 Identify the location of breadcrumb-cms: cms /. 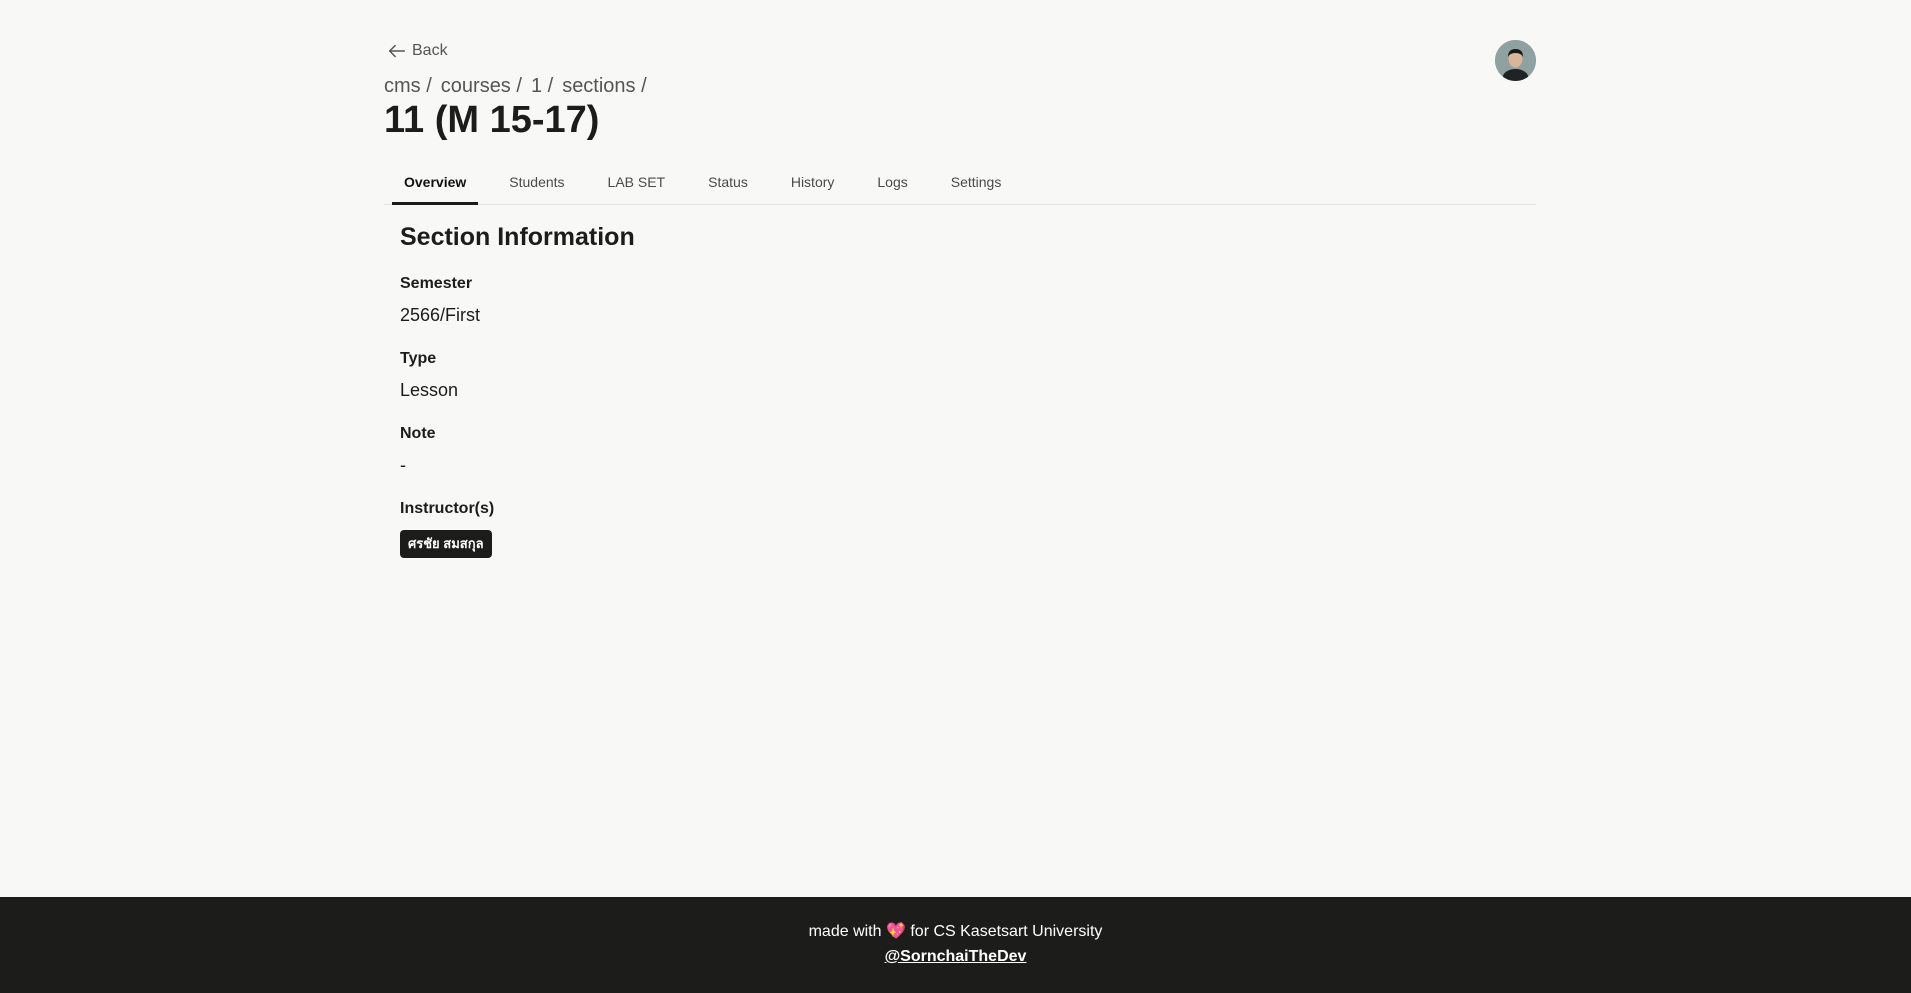
(408, 86).